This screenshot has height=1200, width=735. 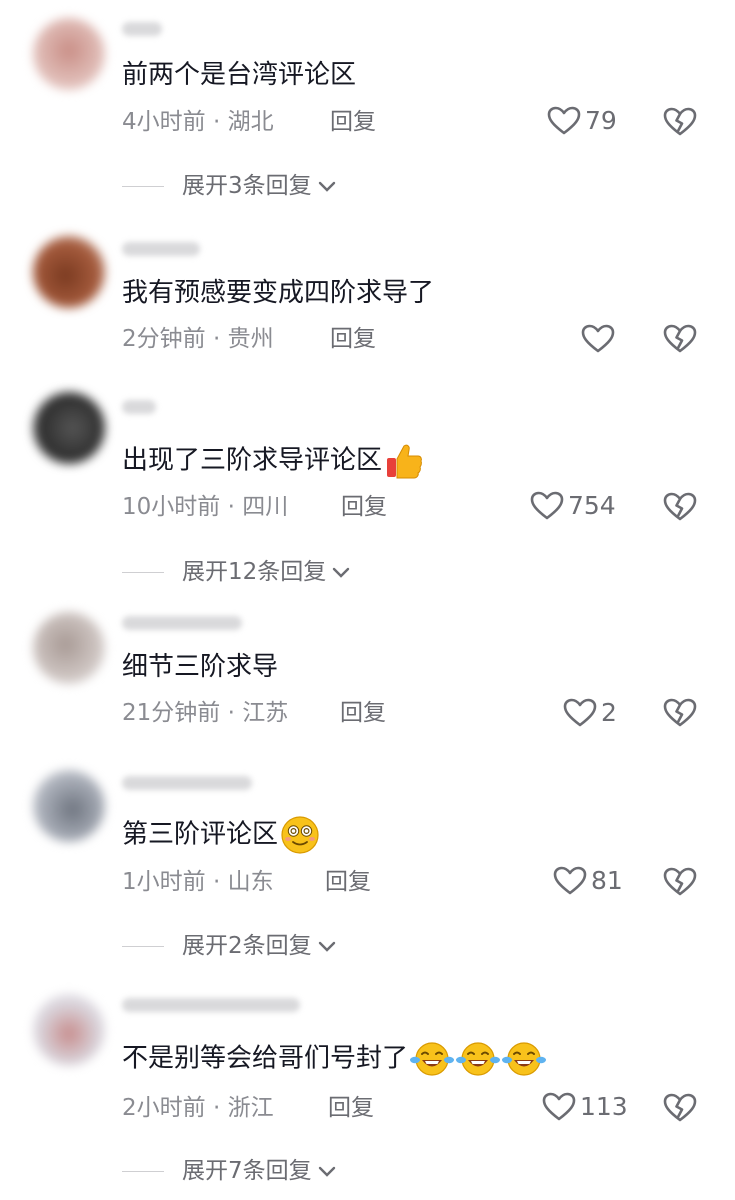 What do you see at coordinates (164, 122) in the screenshot?
I see `comment-time: 4小时前` at bounding box center [164, 122].